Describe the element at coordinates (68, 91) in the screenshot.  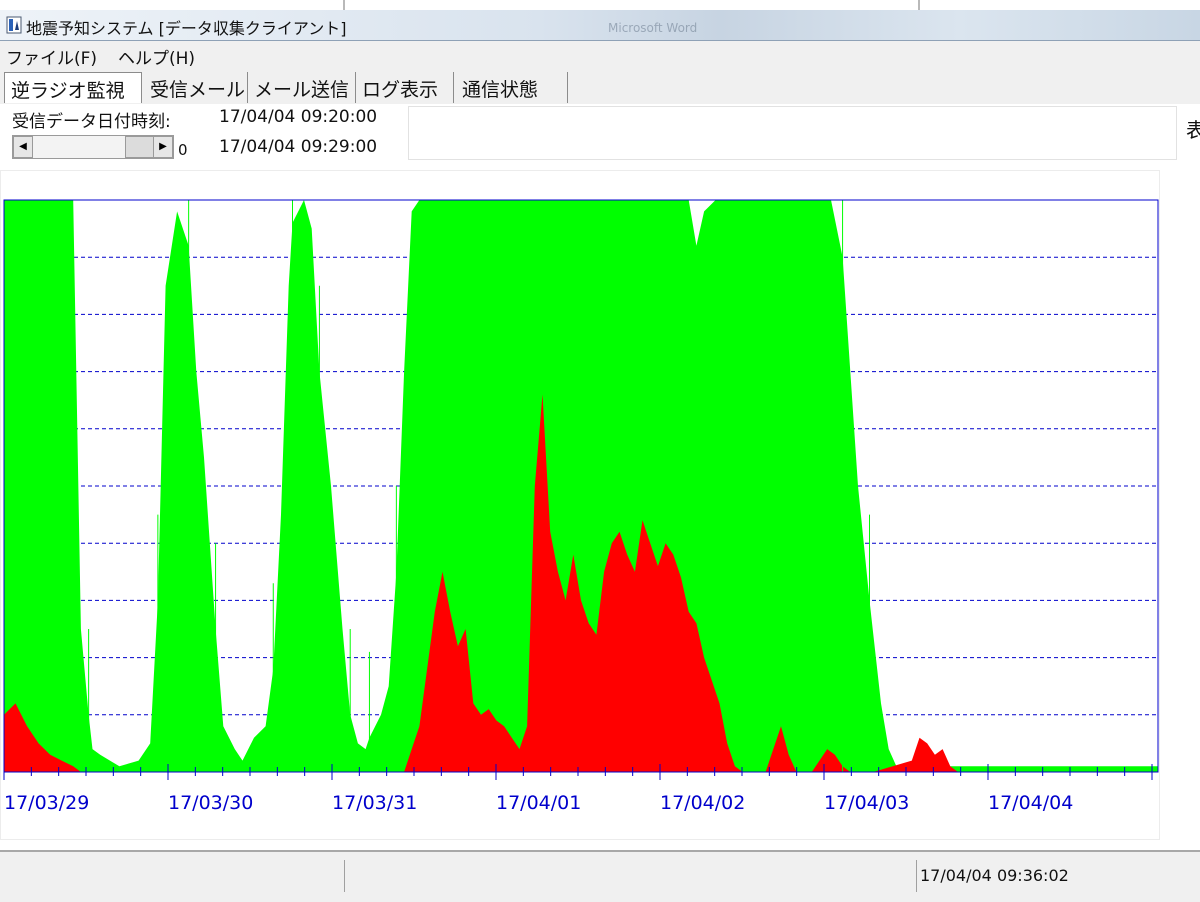
I see `tab-label: 逆ラジオ監視` at that location.